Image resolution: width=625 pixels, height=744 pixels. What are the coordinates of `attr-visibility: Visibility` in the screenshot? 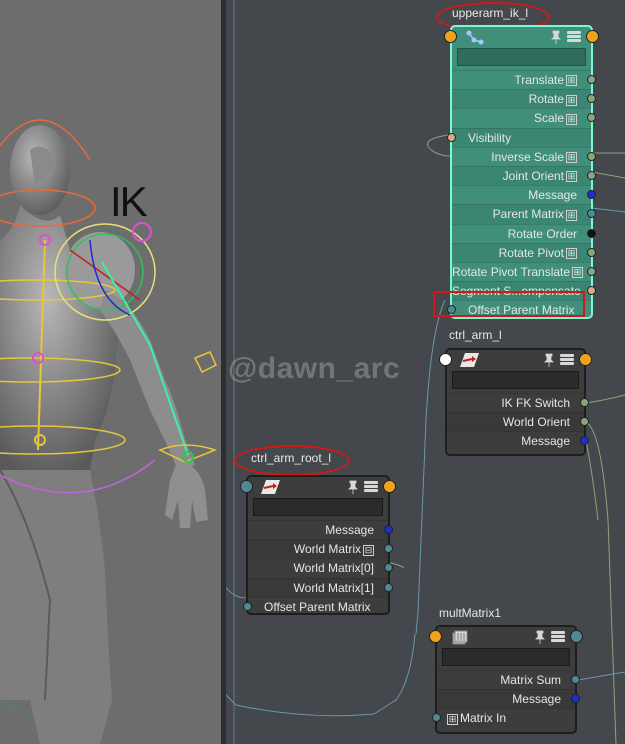 It's located at (519, 137).